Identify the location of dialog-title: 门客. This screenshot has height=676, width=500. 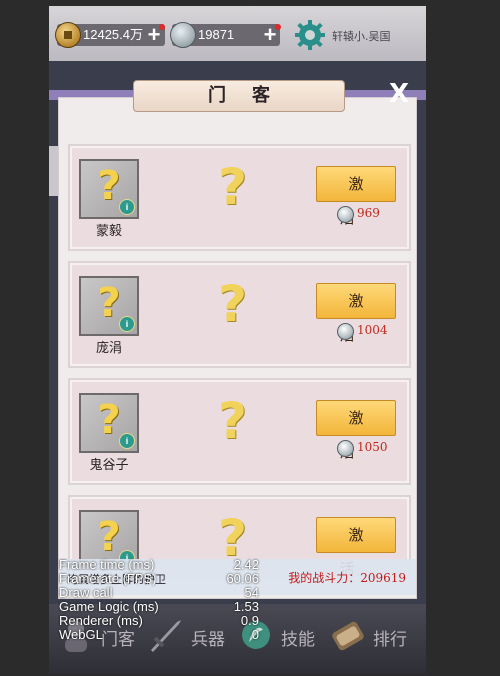
(252, 95).